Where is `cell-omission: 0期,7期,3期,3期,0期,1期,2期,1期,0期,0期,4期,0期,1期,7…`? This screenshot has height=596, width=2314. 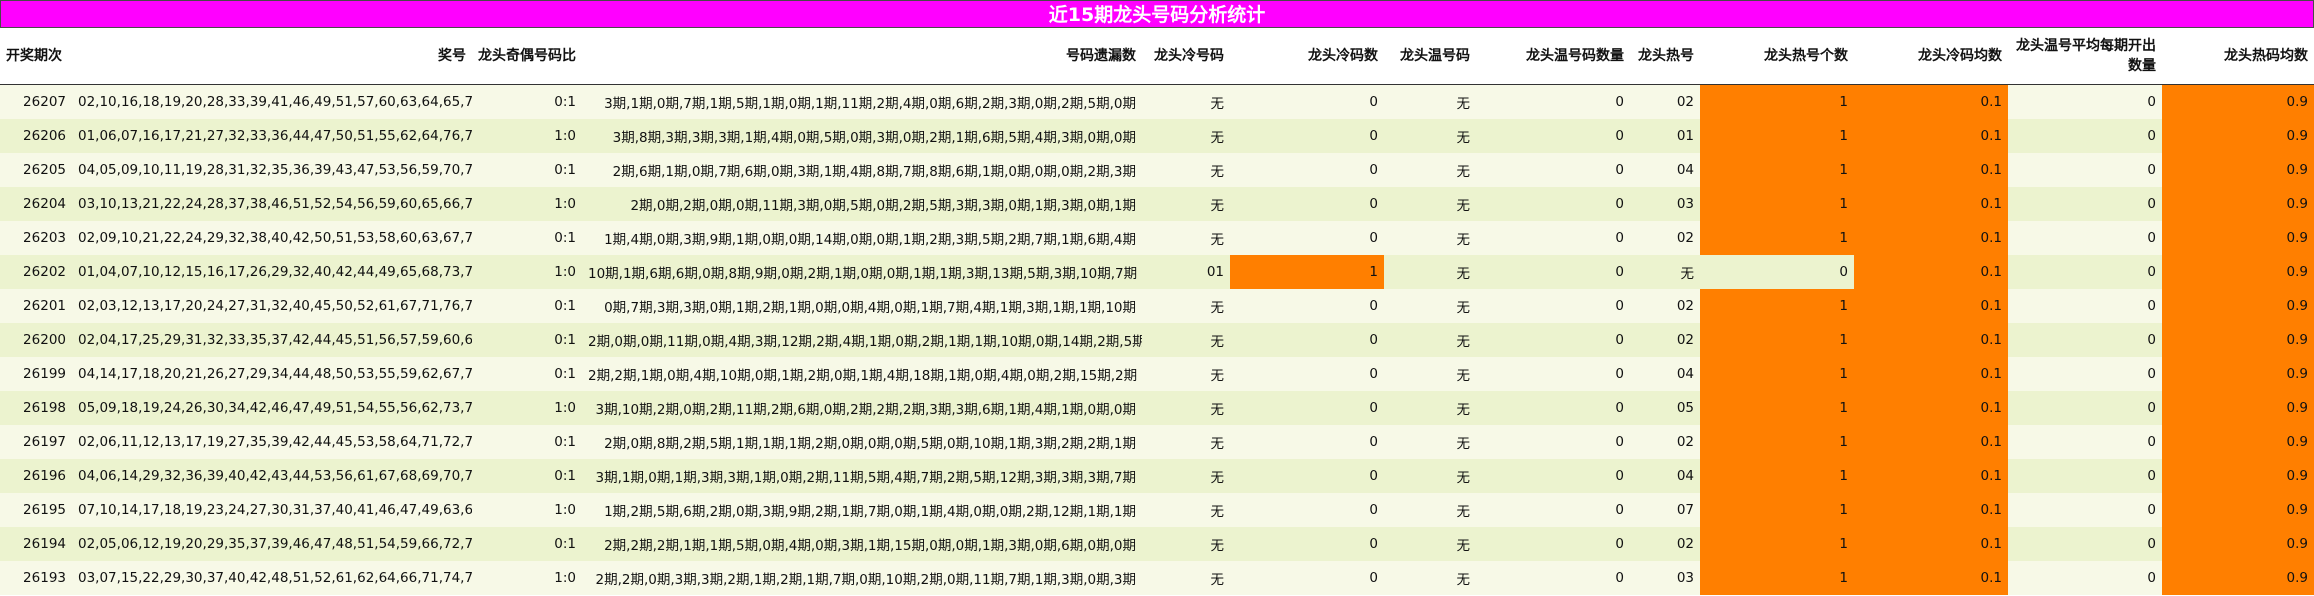
cell-omission: 0期,7期,3期,3期,0期,1期,2期,1期,0期,0期,4期,0期,1期,7… is located at coordinates (862, 306).